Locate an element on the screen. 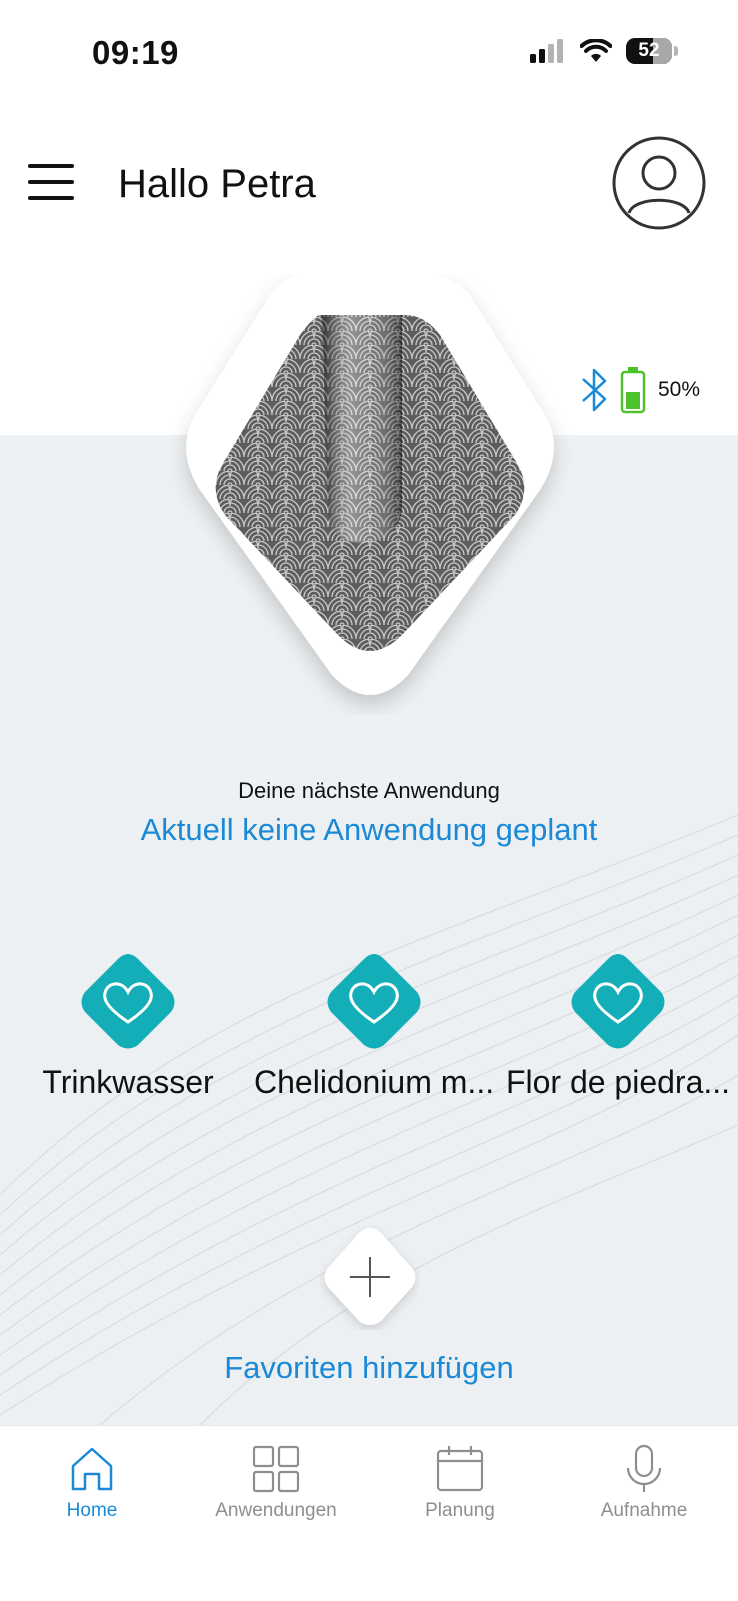 The height and width of the screenshot is (1601, 738). nav-label: Anwendungen is located at coordinates (276, 1510).